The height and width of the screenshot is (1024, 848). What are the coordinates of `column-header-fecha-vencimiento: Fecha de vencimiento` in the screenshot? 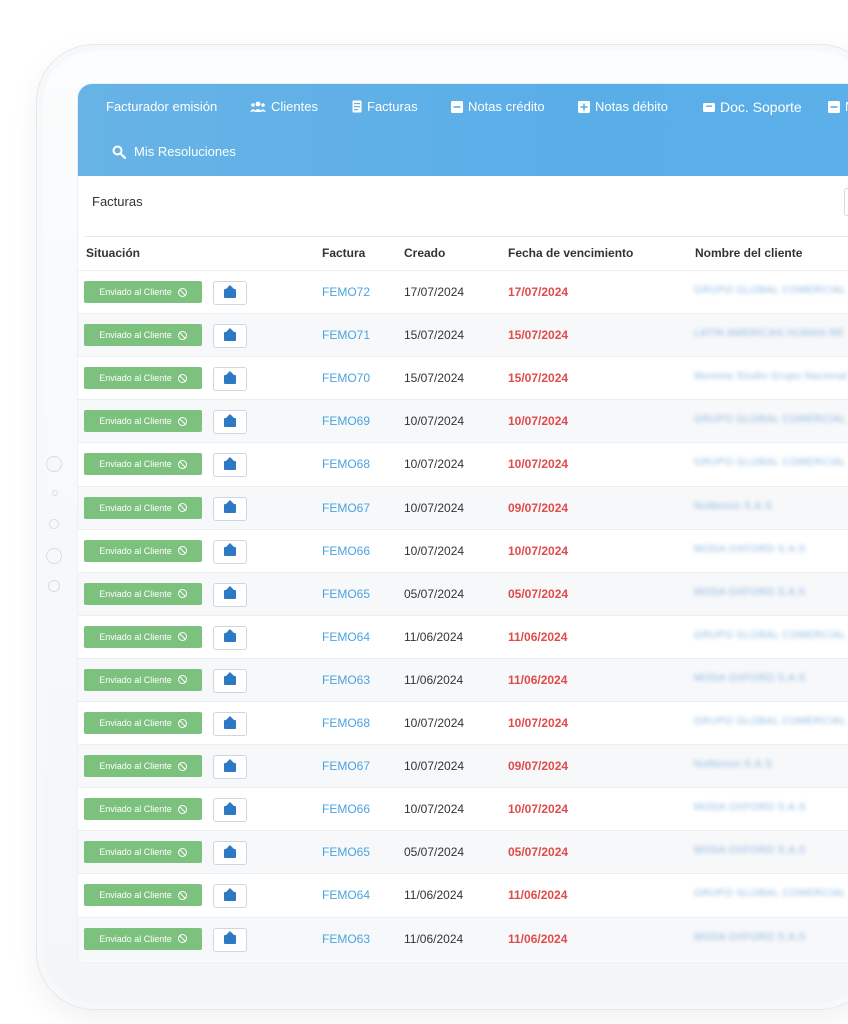 It's located at (570, 253).